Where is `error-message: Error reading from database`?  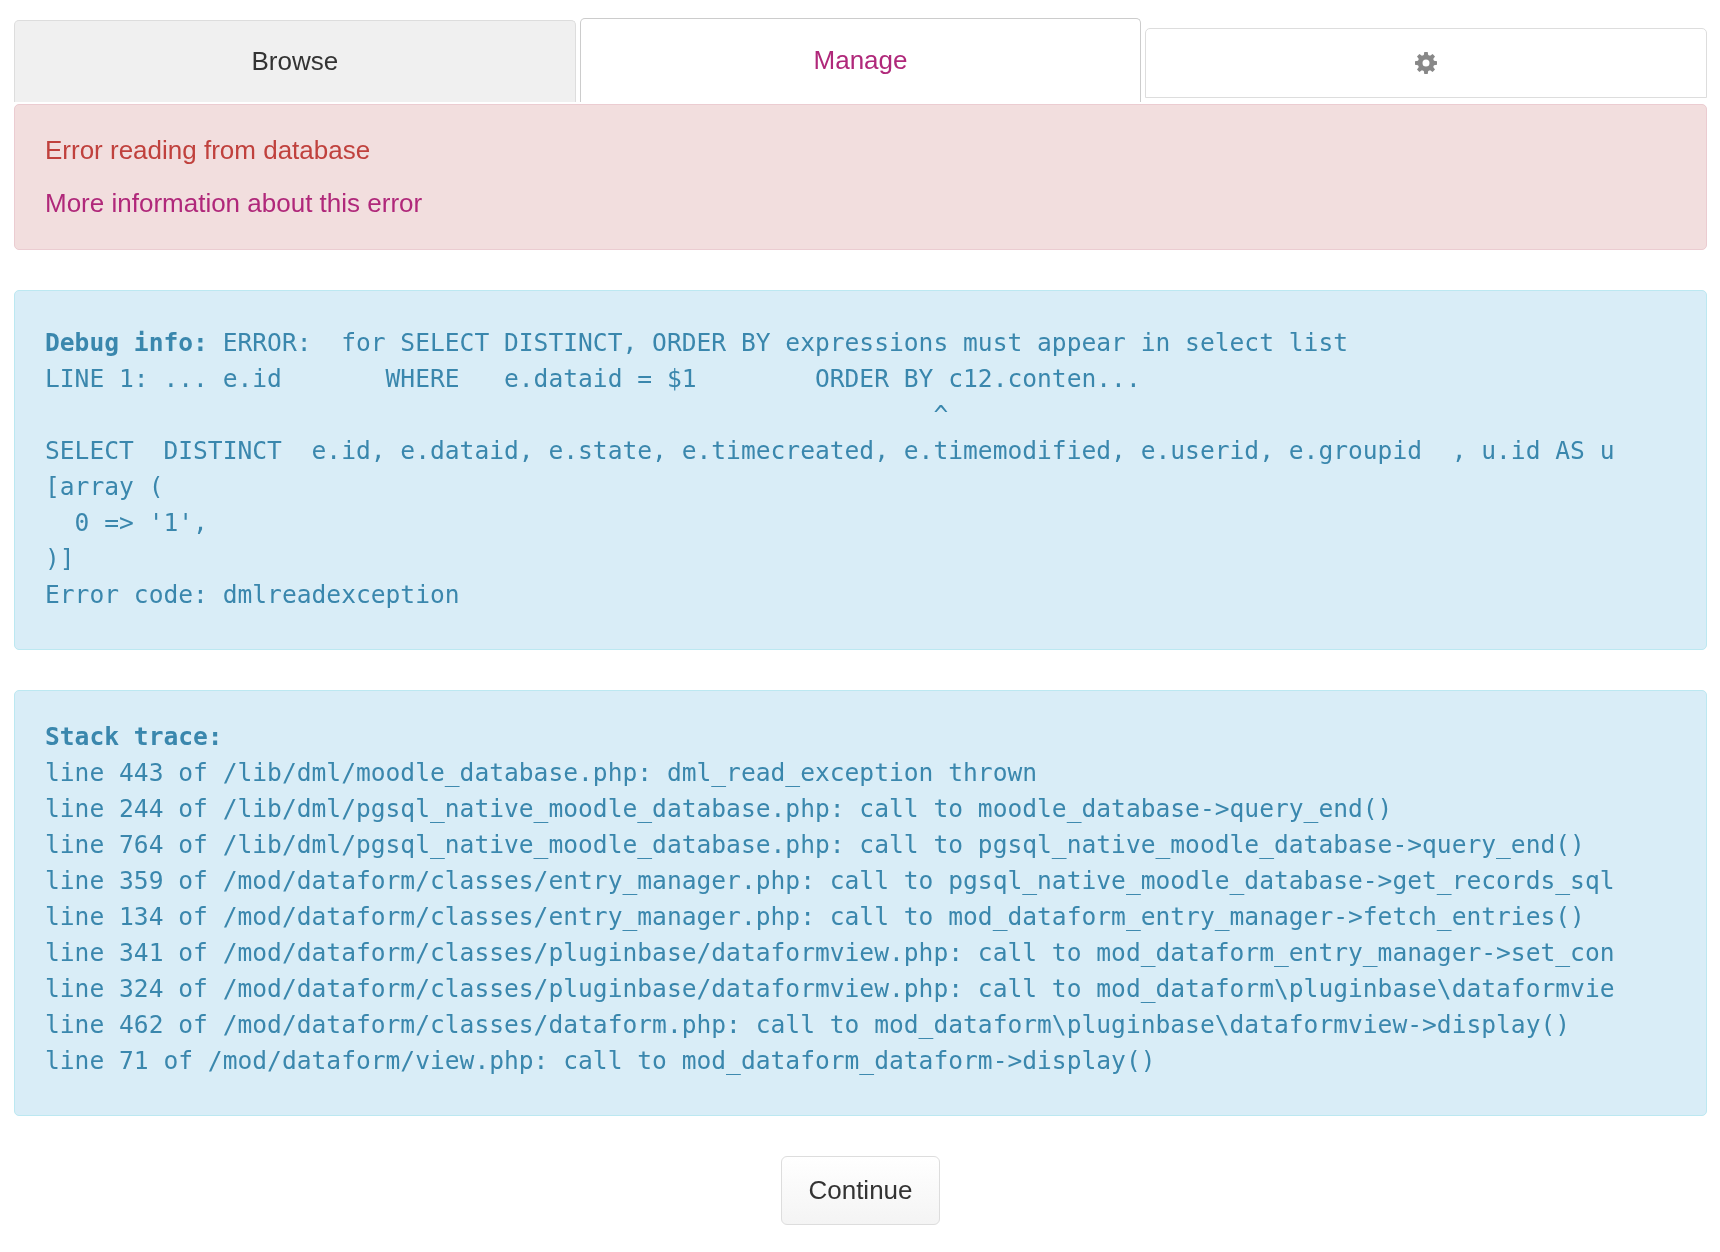 error-message: Error reading from database is located at coordinates (208, 150).